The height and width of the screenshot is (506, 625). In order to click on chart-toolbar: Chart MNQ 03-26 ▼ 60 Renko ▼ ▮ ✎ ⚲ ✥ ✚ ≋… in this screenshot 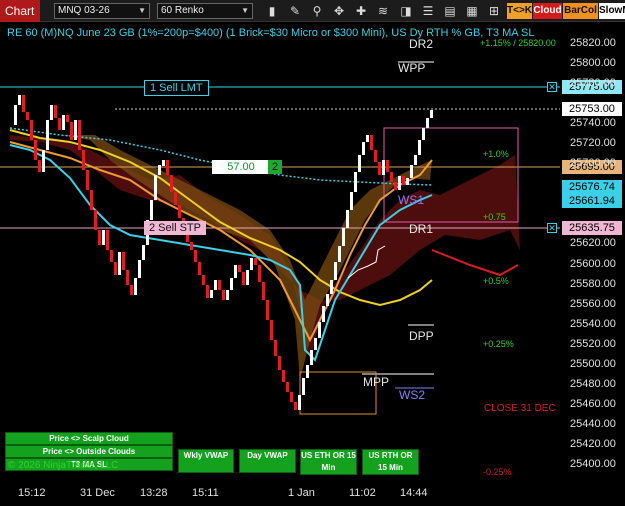, I will do `click(312, 11)`.